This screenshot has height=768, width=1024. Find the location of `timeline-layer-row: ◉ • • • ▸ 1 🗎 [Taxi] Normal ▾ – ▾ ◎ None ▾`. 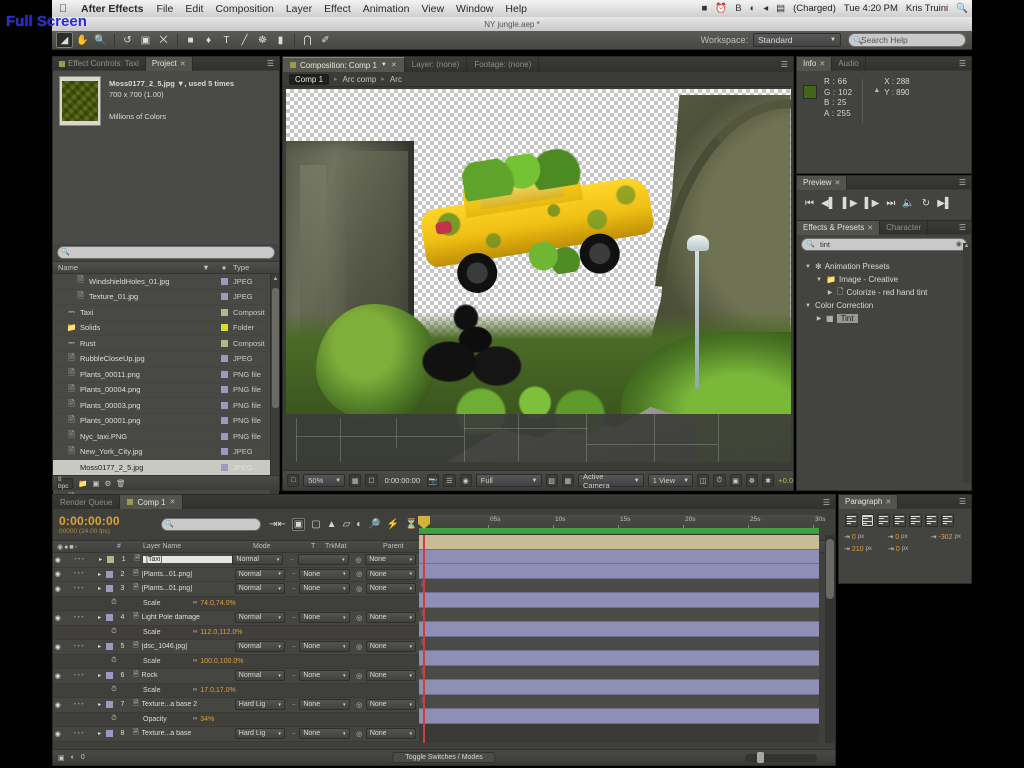

timeline-layer-row: ◉ • • • ▸ 1 🗎 [Taxi] Normal ▾ – ▾ ◎ None ▾ is located at coordinates (236, 560).